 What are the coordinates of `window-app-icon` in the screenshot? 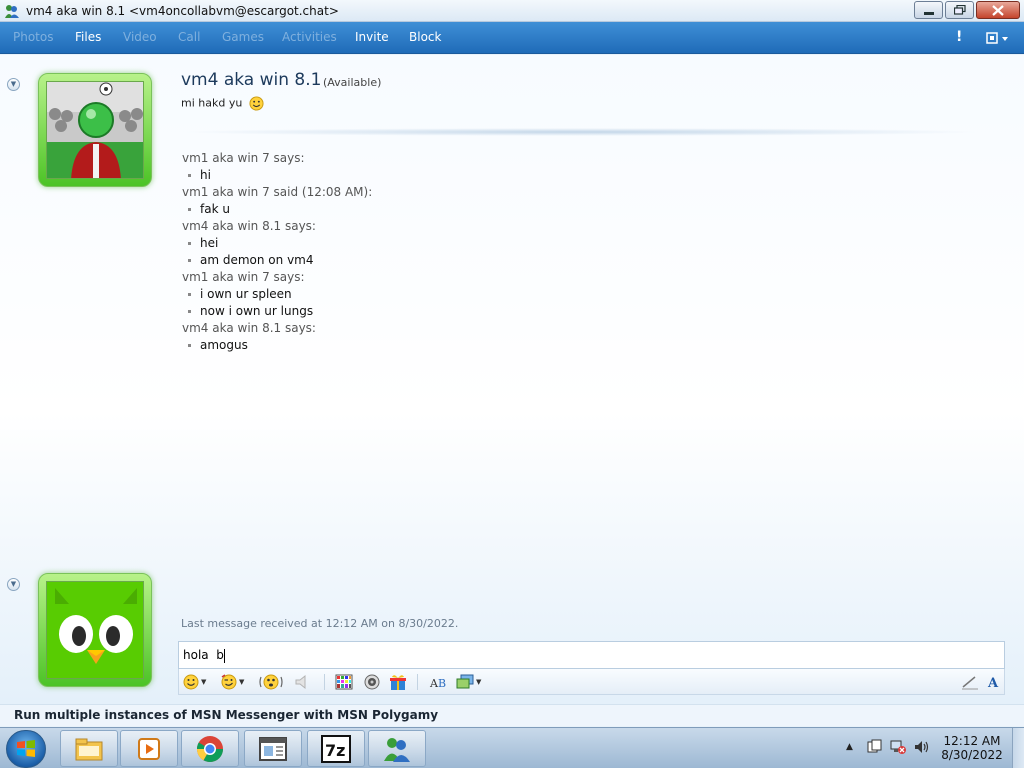 It's located at (273, 748).